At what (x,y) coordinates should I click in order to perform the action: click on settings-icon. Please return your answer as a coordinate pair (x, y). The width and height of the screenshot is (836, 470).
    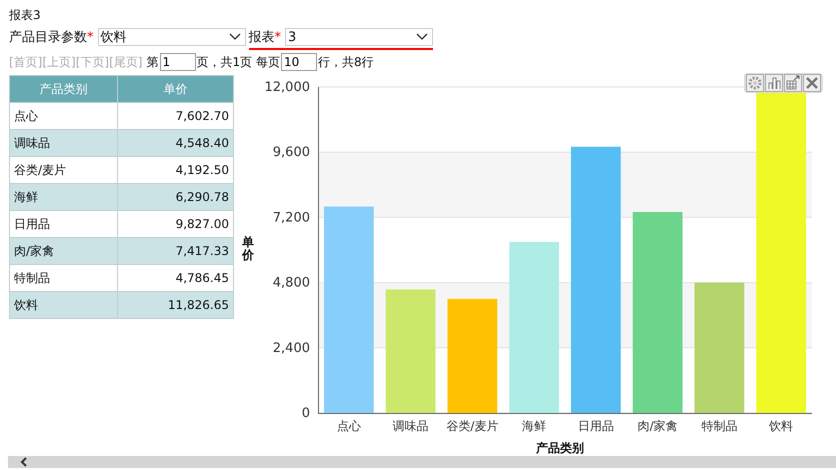
    Looking at the image, I should click on (755, 83).